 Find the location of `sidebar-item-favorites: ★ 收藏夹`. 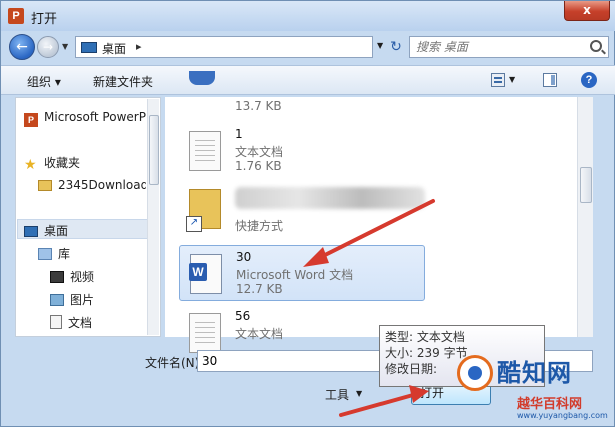

sidebar-item-favorites: ★ 收藏夹 is located at coordinates (85, 163).